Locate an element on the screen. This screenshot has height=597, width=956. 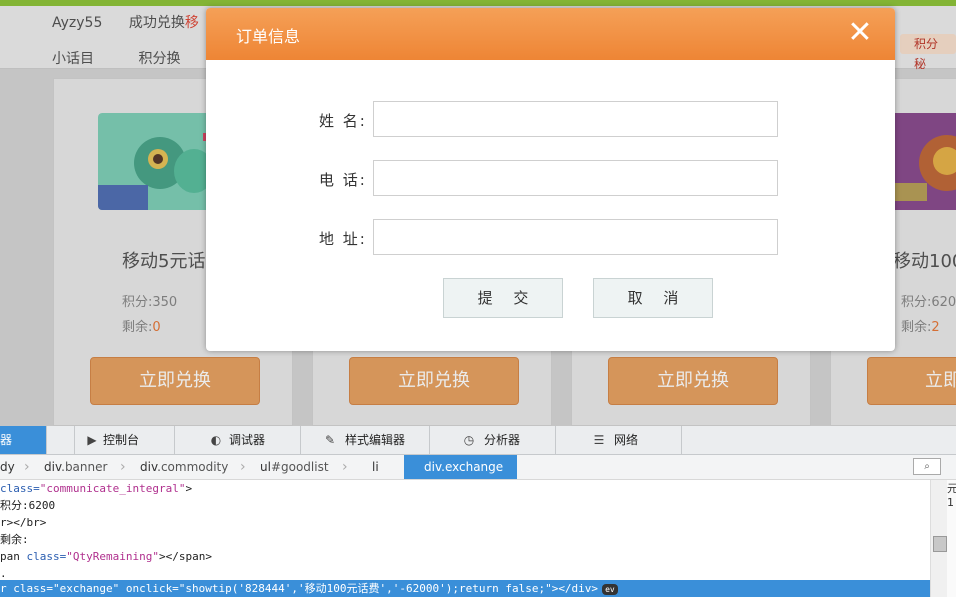
profiler-icon: ◷ is located at coordinates (469, 440).